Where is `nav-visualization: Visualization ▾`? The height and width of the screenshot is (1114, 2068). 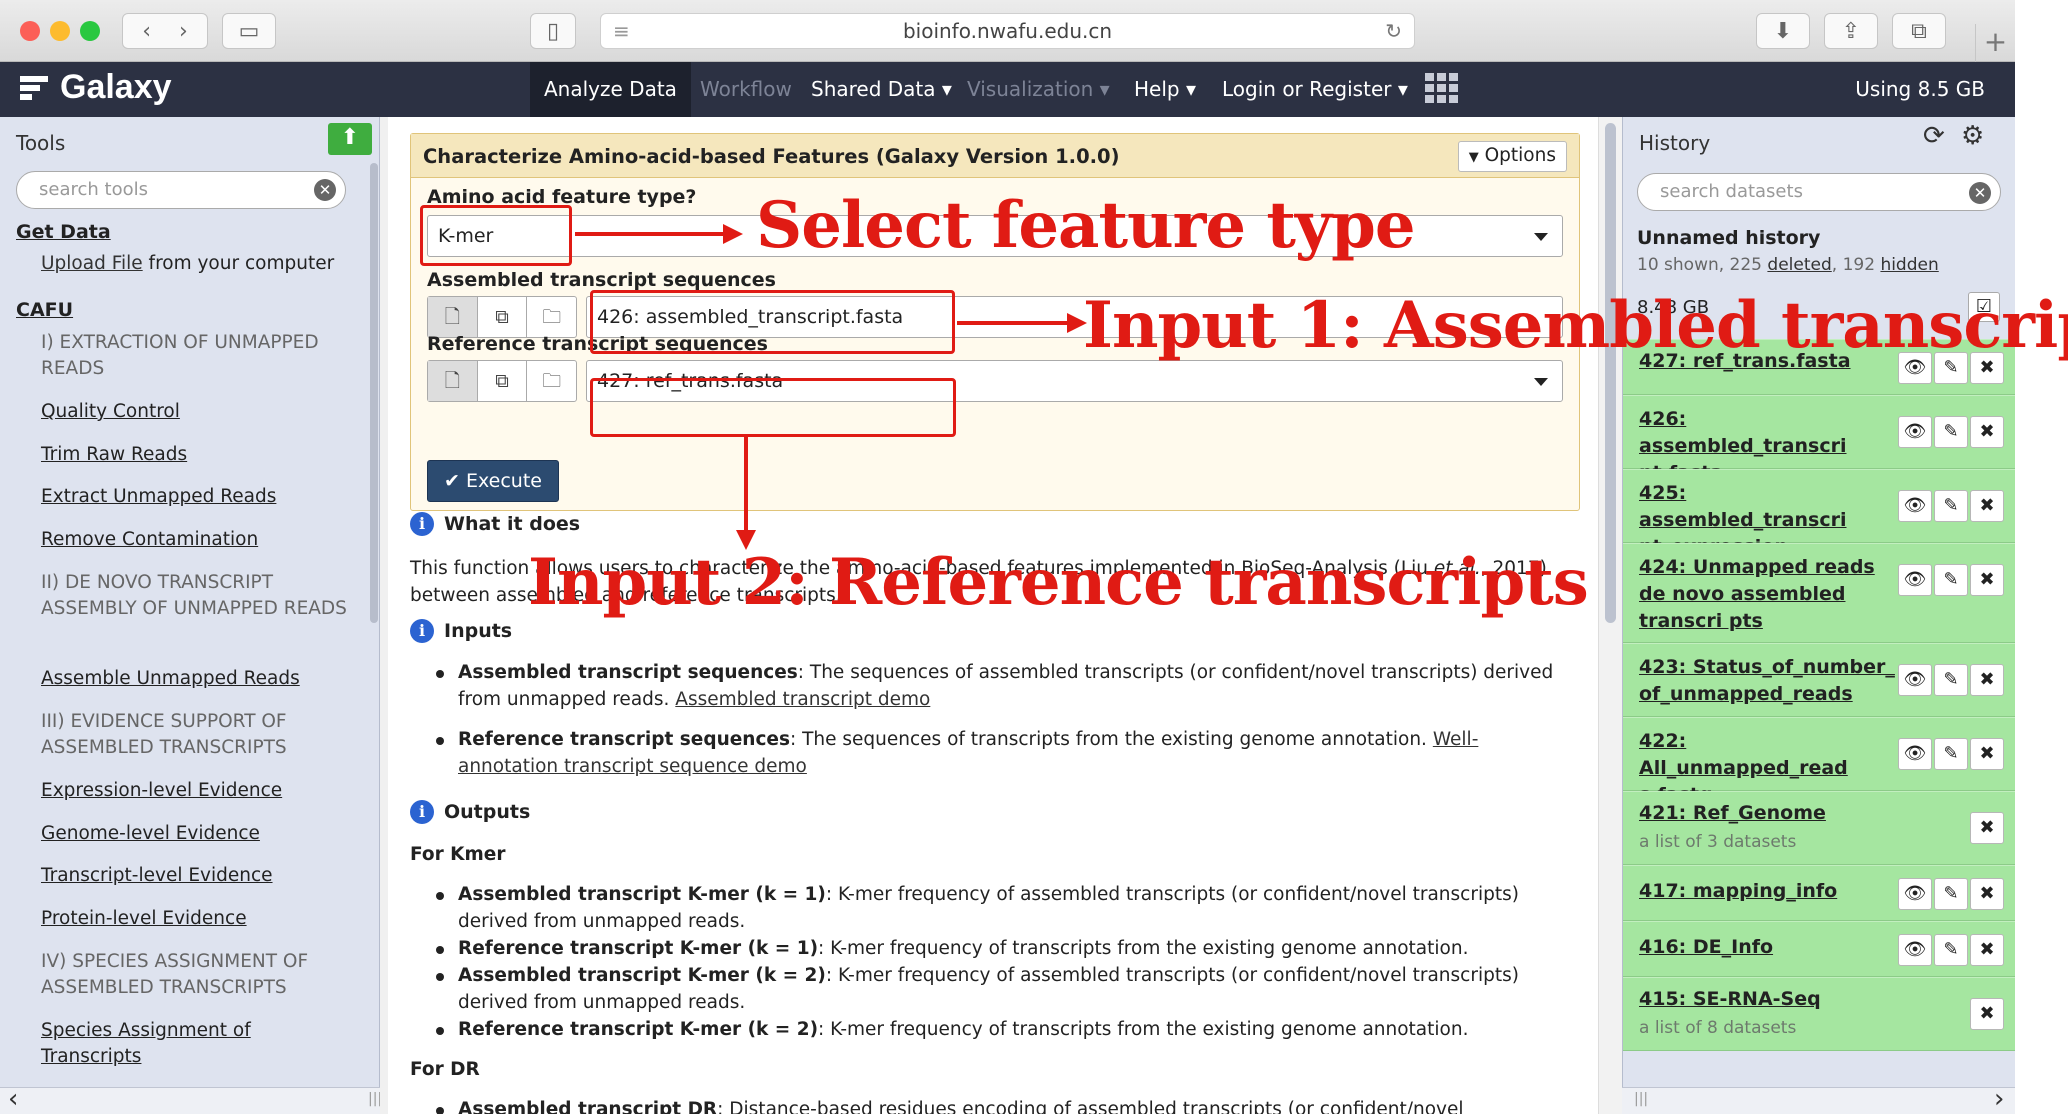 nav-visualization: Visualization ▾ is located at coordinates (1038, 89).